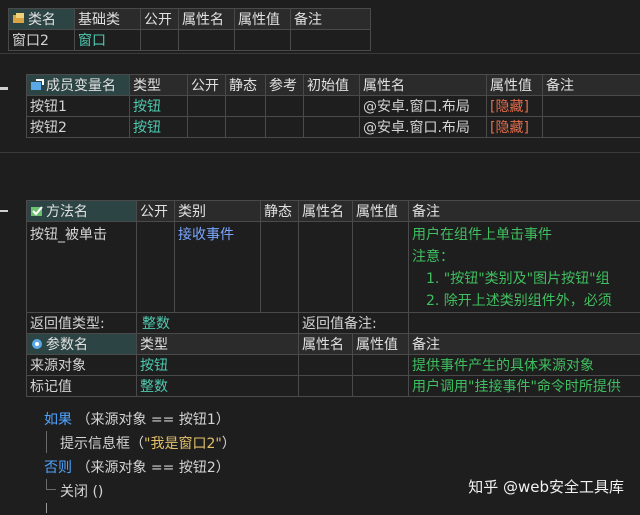  I want to click on return-row: 返回值类型: 整数 返回值备注:, so click(333, 323).